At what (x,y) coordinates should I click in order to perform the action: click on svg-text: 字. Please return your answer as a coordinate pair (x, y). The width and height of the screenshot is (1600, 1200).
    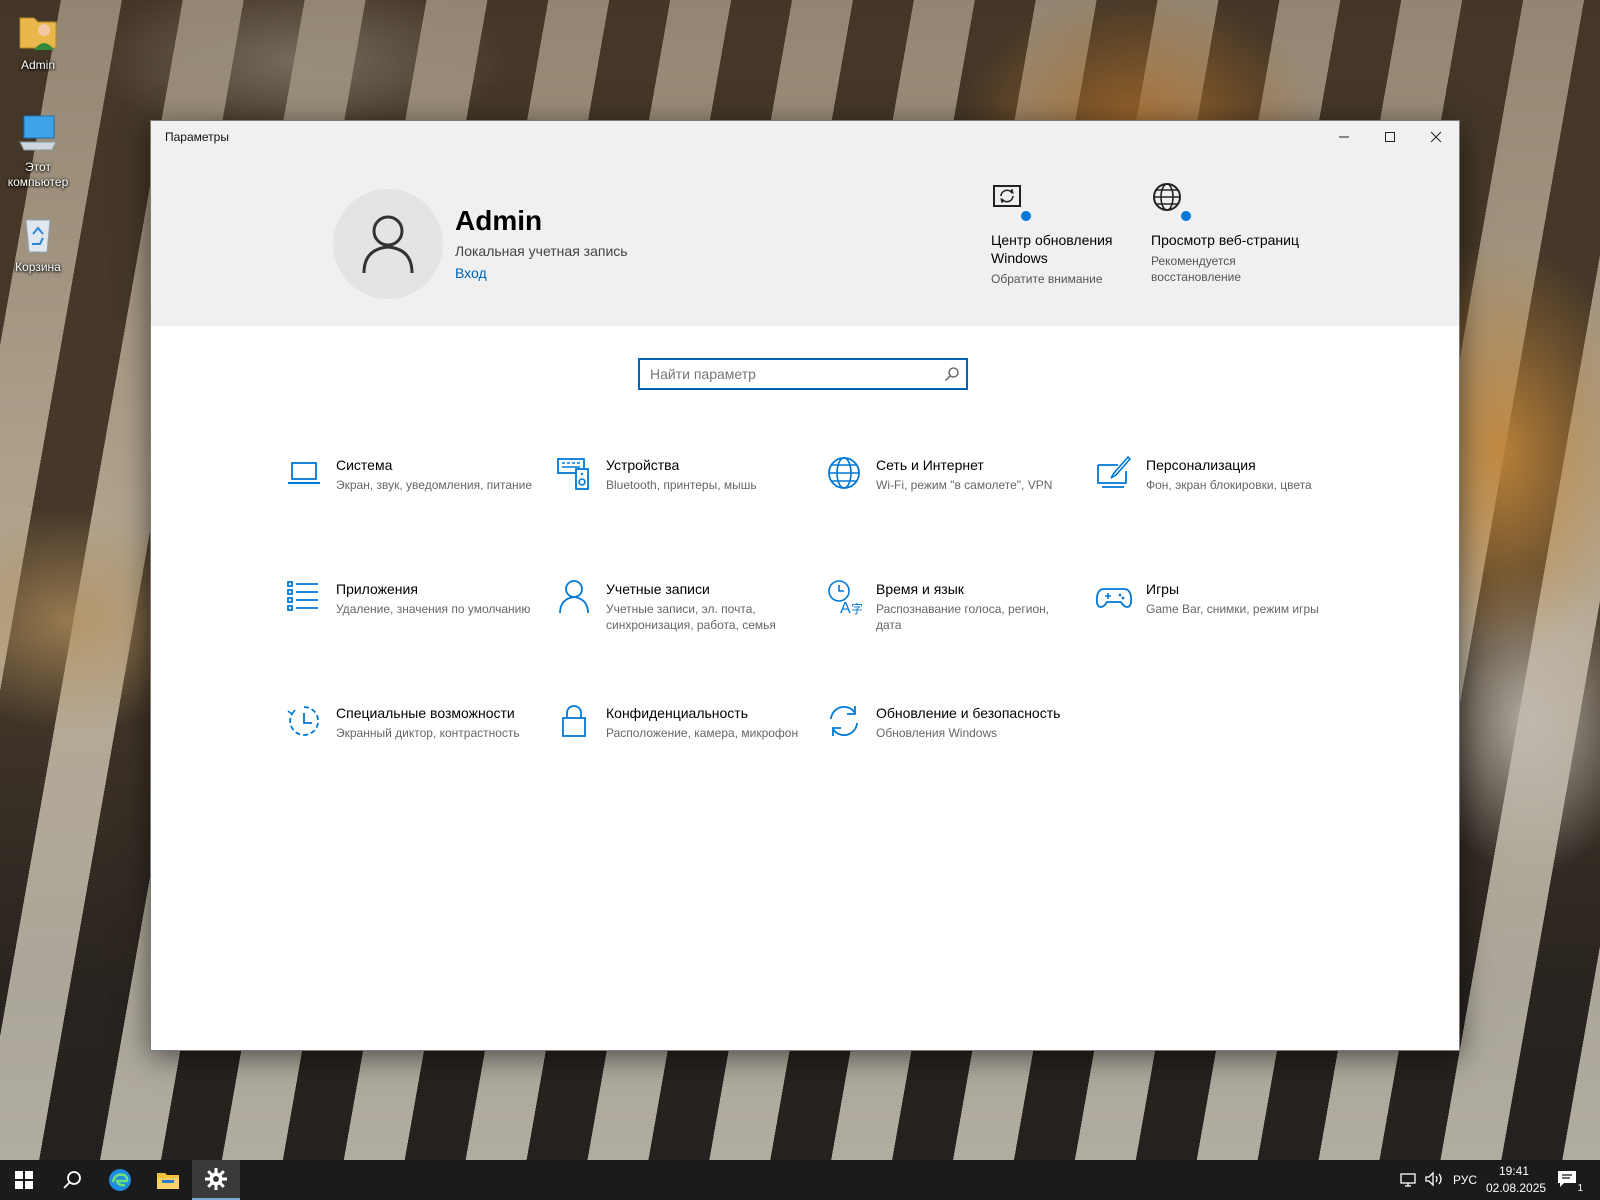
    Looking at the image, I should click on (856, 608).